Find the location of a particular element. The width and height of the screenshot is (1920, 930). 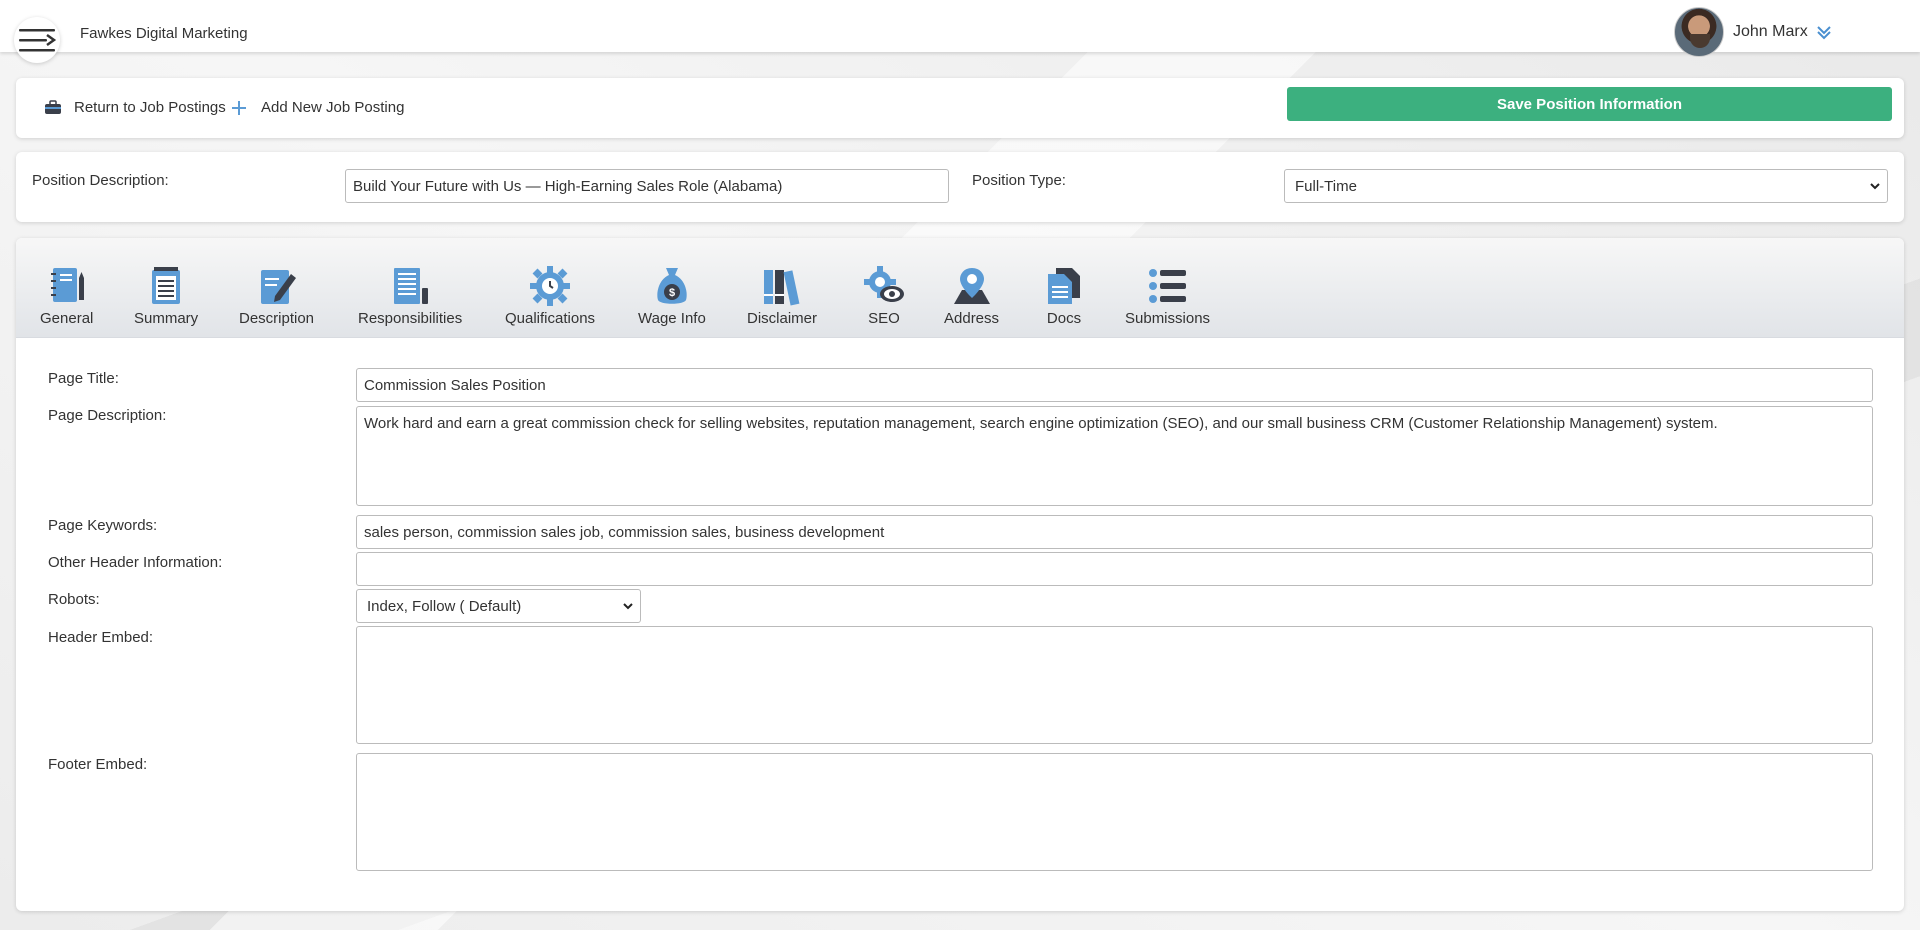

tab-description: Description is located at coordinates (276, 295).